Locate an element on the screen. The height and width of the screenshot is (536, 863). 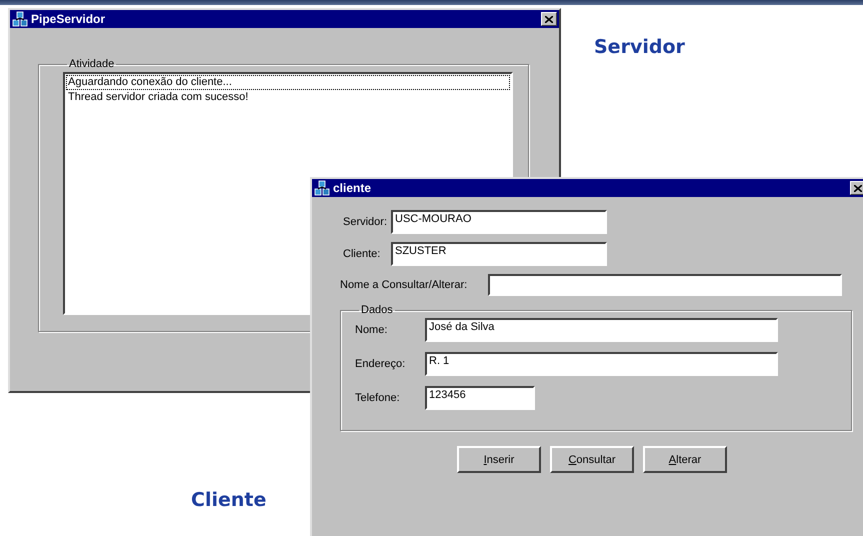
text-field: SZUSTER is located at coordinates (499, 254).